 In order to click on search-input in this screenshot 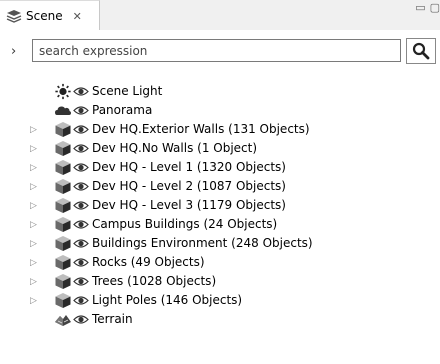, I will do `click(216, 50)`.